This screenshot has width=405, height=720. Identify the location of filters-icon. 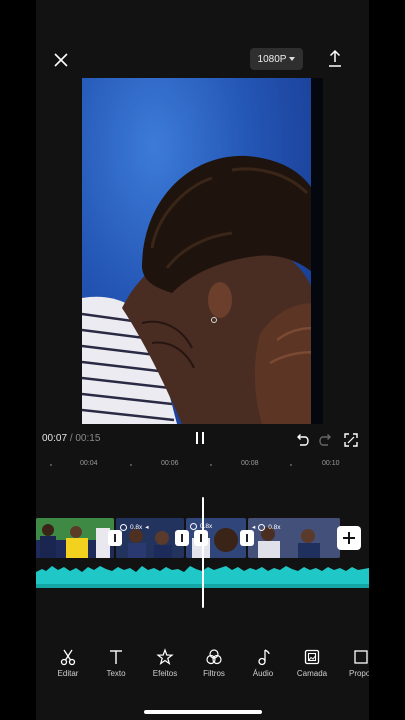
(214, 657).